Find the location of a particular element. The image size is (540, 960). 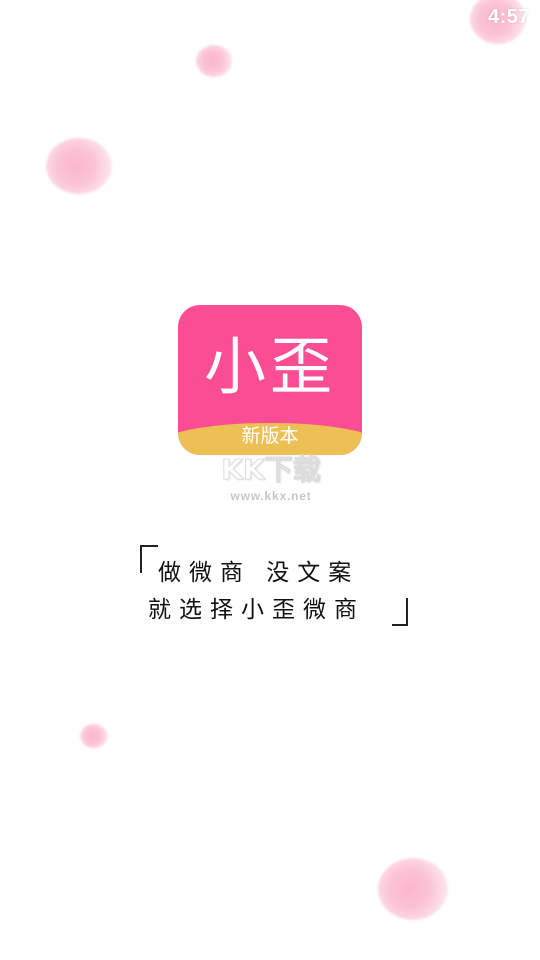

slogan-close-bracket is located at coordinates (400, 612).